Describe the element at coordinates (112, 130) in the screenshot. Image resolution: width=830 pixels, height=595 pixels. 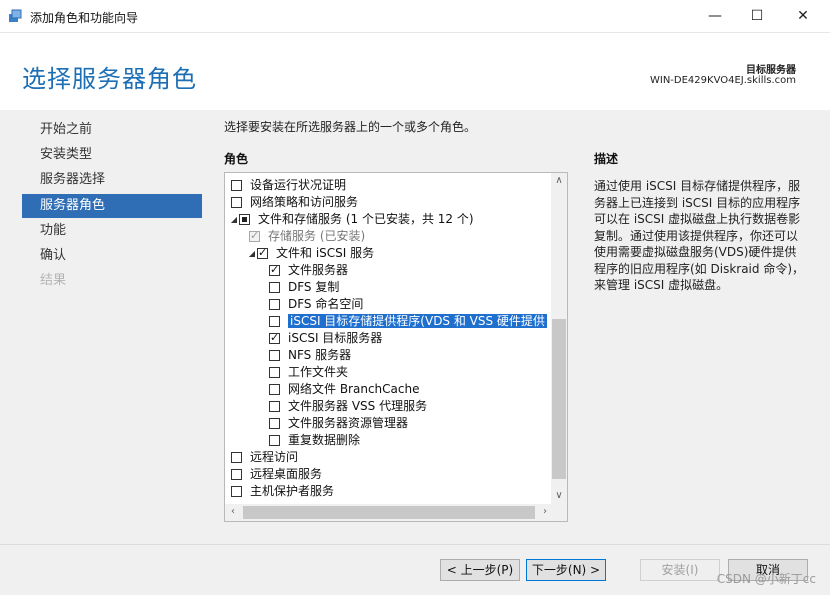
I see `nav-item: 开始之前` at that location.